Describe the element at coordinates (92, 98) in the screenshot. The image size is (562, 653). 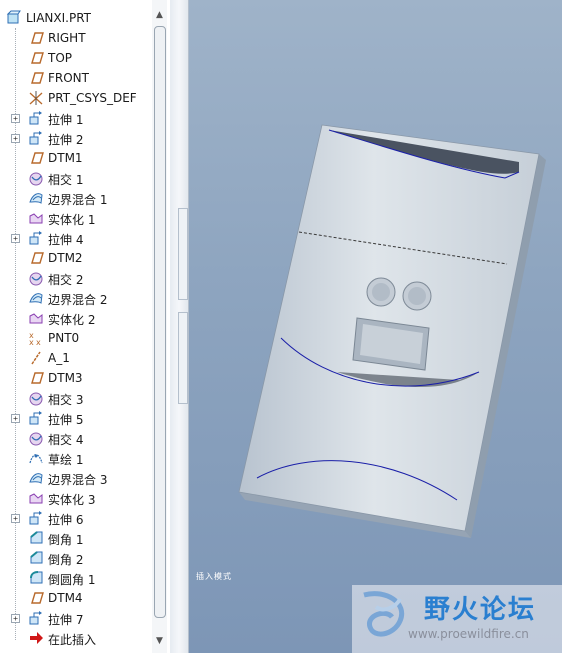
I see `tree-item-label: PRT_CSYS_DEF` at that location.